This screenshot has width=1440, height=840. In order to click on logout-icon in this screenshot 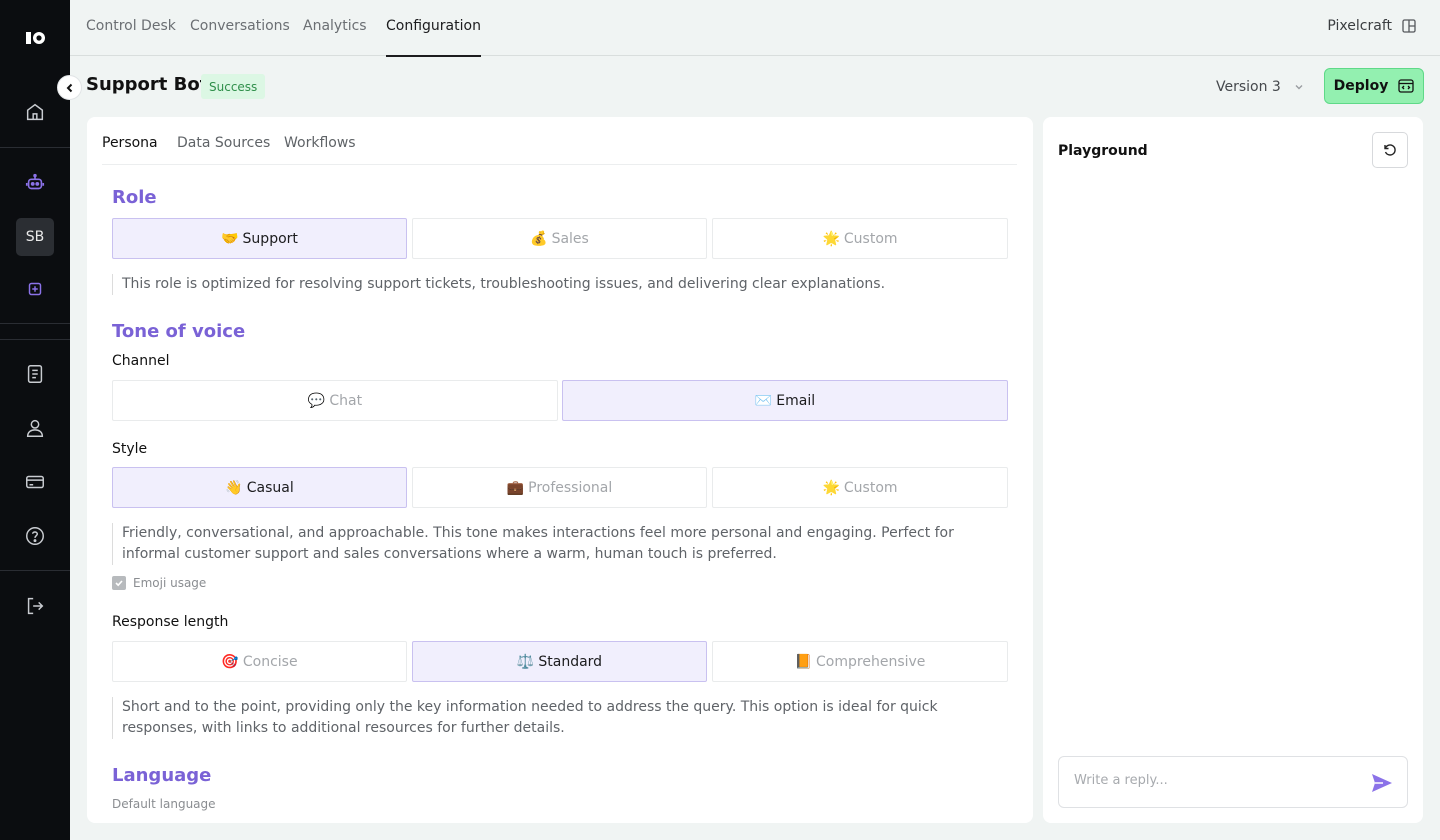, I will do `click(35, 606)`.